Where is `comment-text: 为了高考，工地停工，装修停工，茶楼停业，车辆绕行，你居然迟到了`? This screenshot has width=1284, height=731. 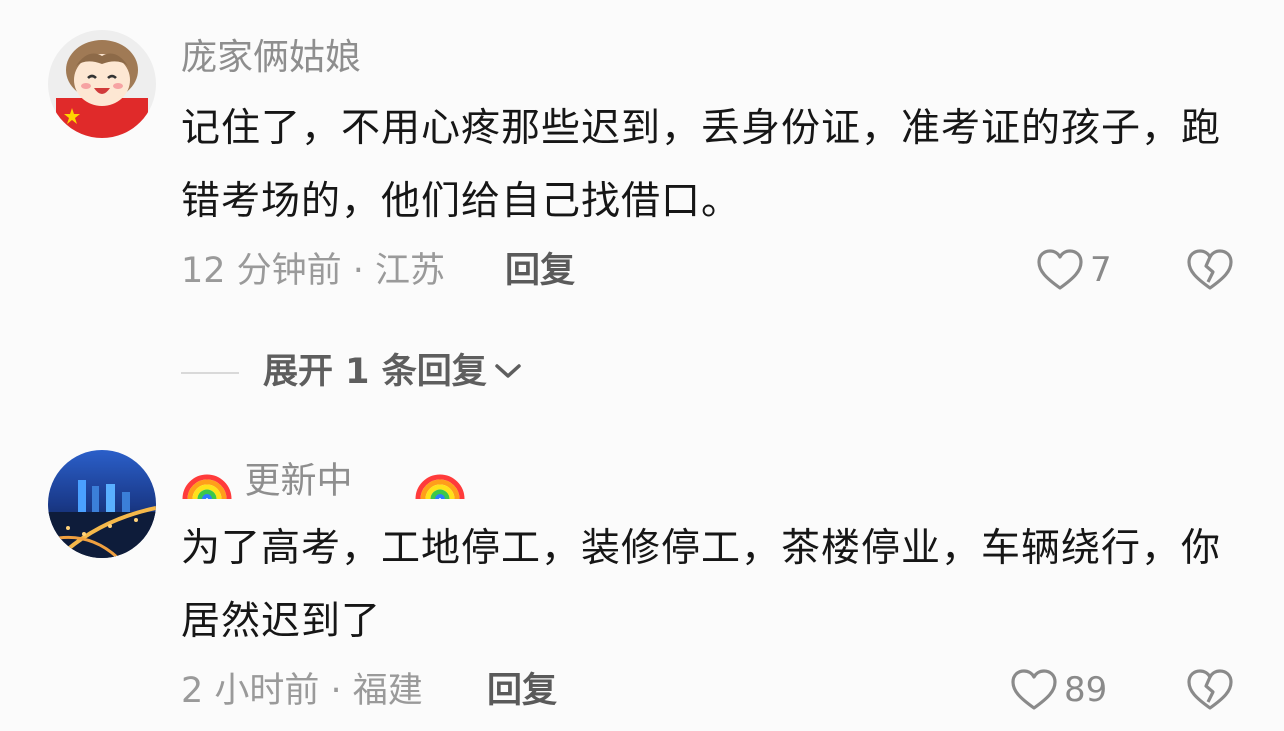 comment-text: 为了高考，工地停工，装修停工，茶楼停业，车辆绕行，你居然迟到了 is located at coordinates (701, 585).